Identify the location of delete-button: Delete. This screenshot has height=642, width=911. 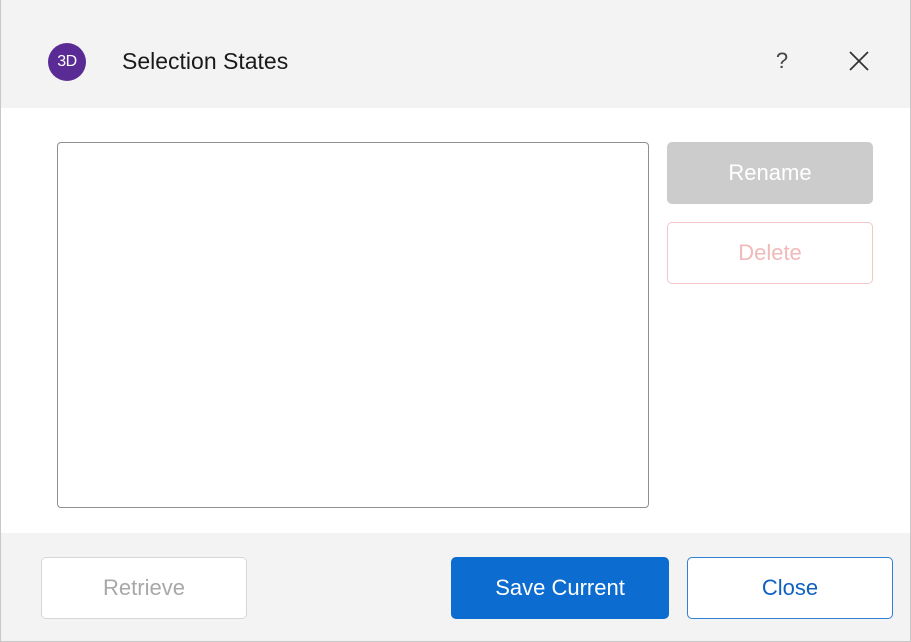
(770, 253).